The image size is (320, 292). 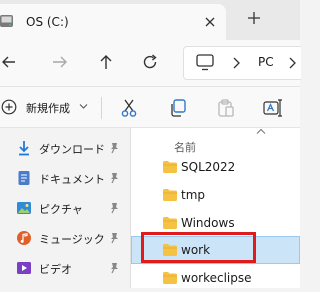 What do you see at coordinates (261, 131) in the screenshot?
I see `sort-ascending-icon` at bounding box center [261, 131].